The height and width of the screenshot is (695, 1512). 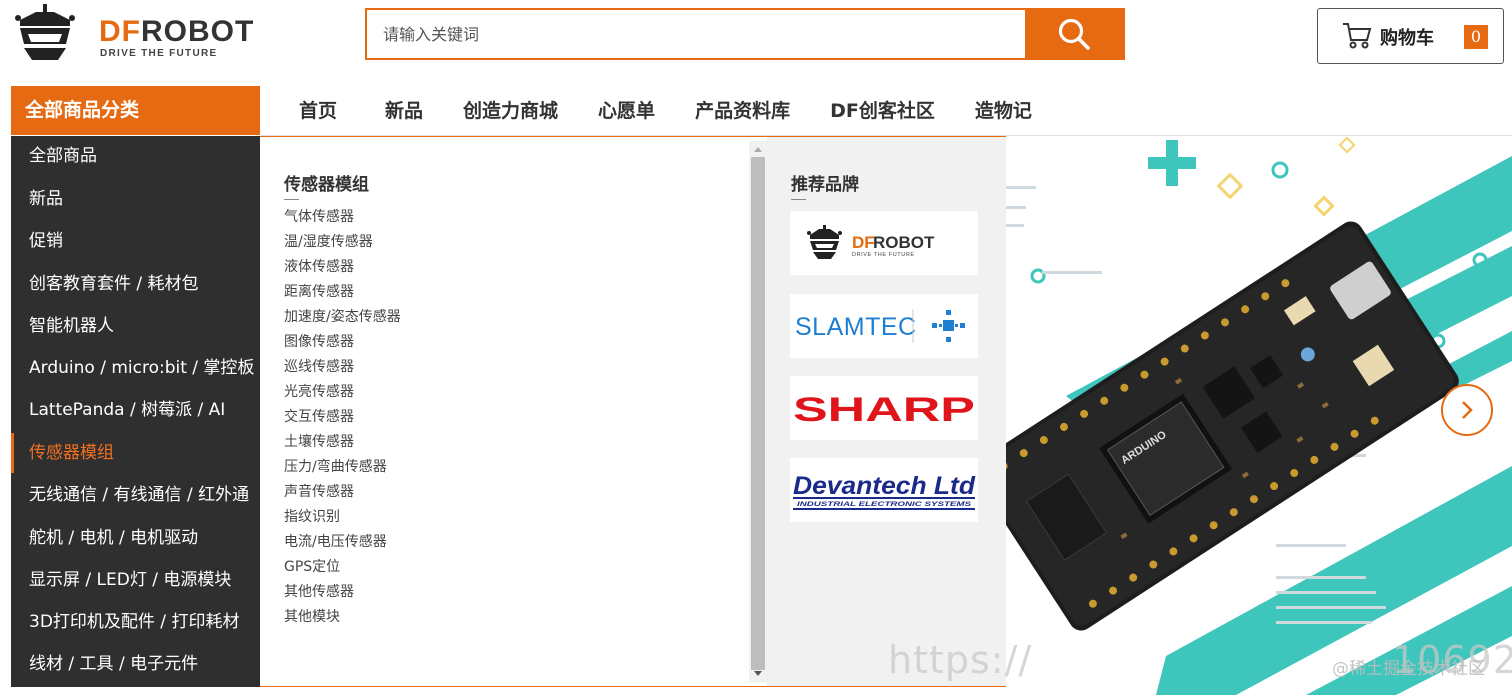 I want to click on brand-dfrobot: DF ROBOT DRIVE THE FUTURE, so click(x=884, y=243).